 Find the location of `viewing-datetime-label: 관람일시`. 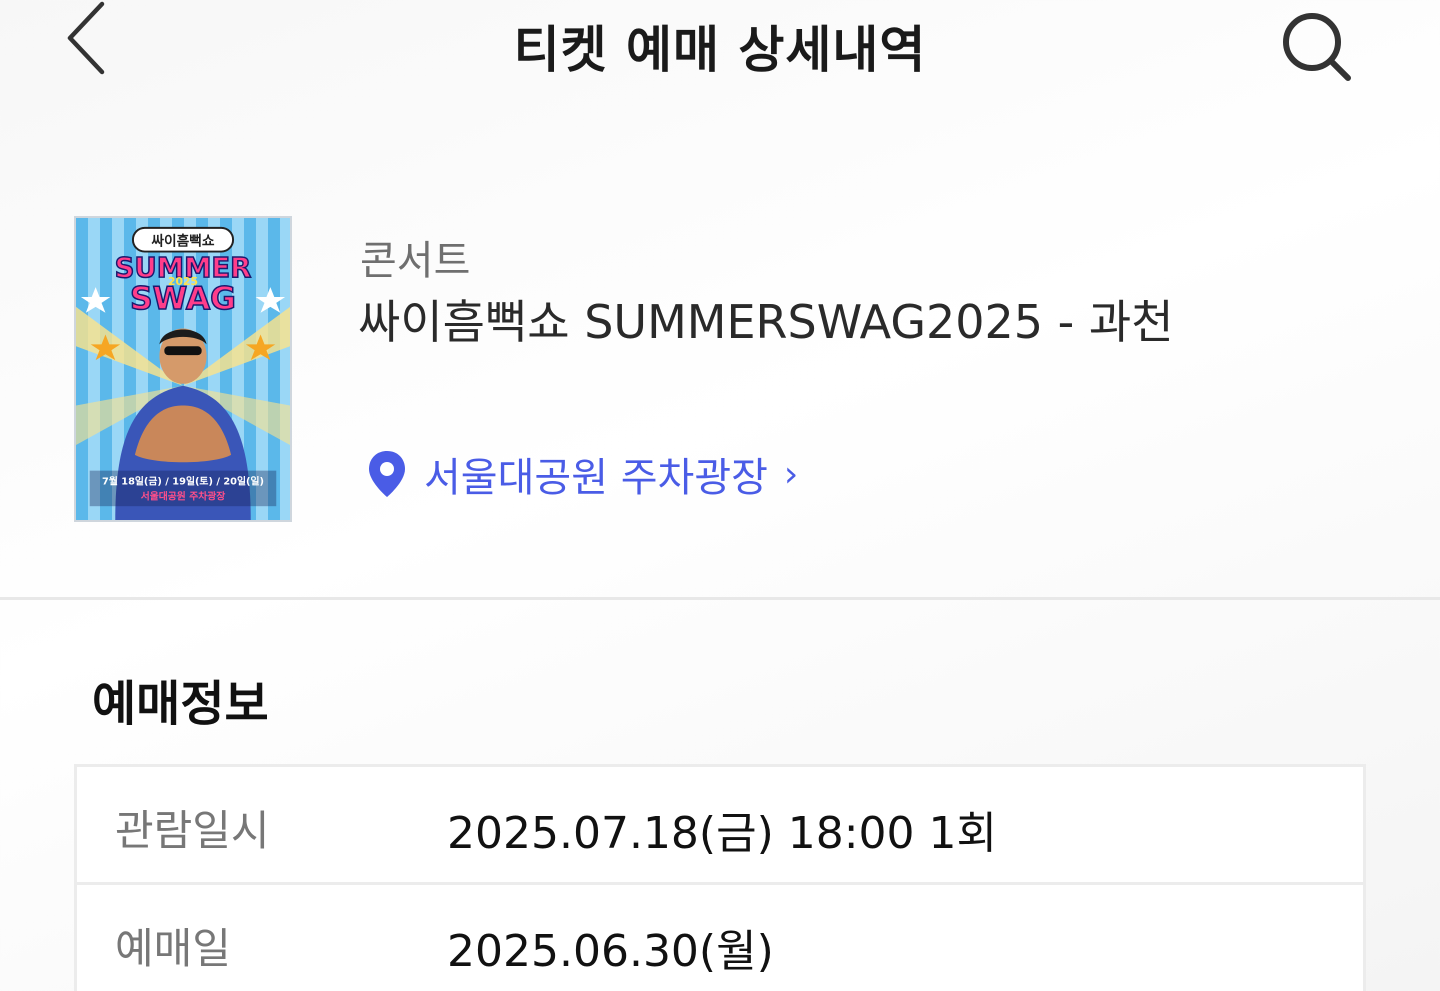

viewing-datetime-label: 관람일시 is located at coordinates (192, 830).